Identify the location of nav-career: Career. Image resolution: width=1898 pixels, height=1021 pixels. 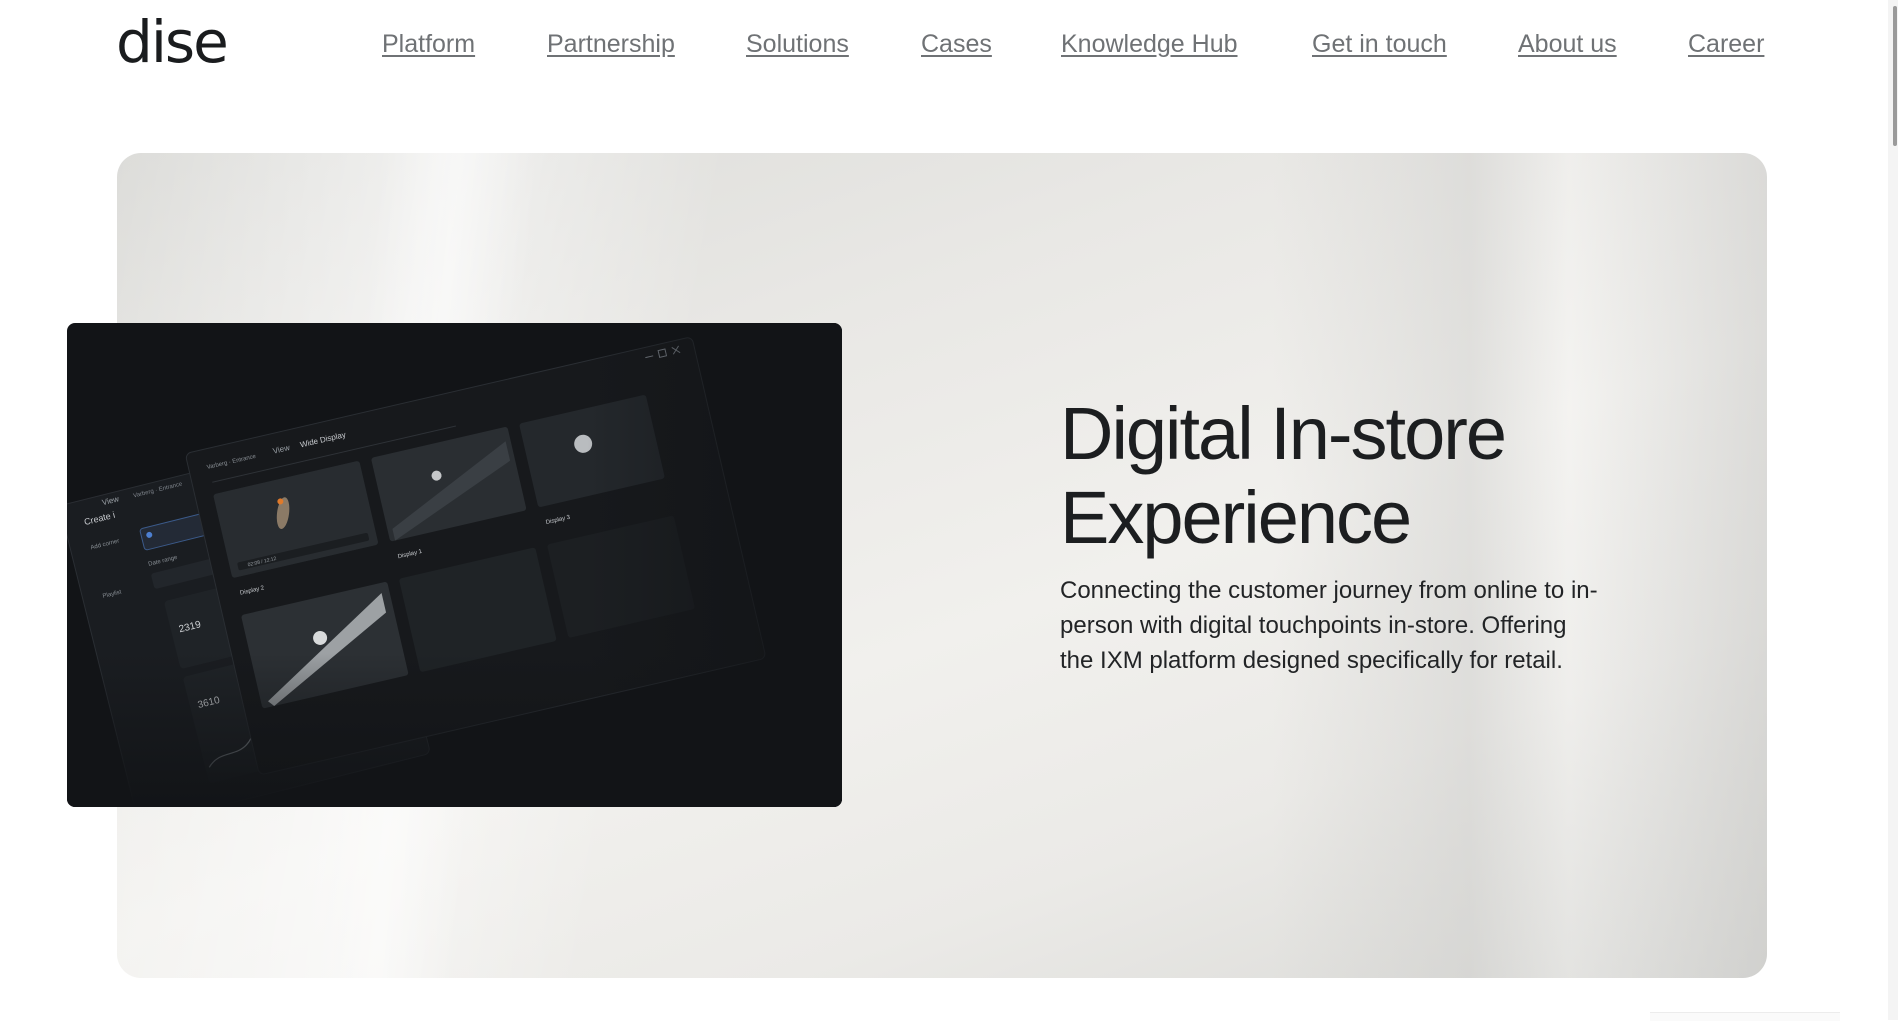
(1726, 44).